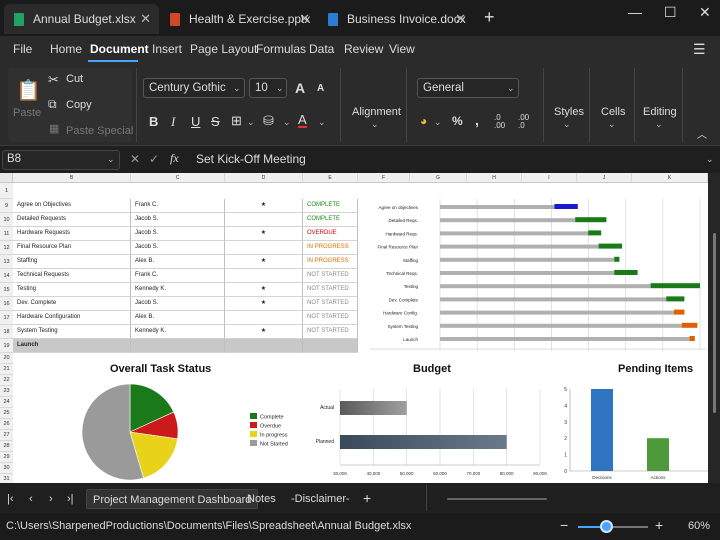  I want to click on increase-font-icon: A, so click(300, 88).